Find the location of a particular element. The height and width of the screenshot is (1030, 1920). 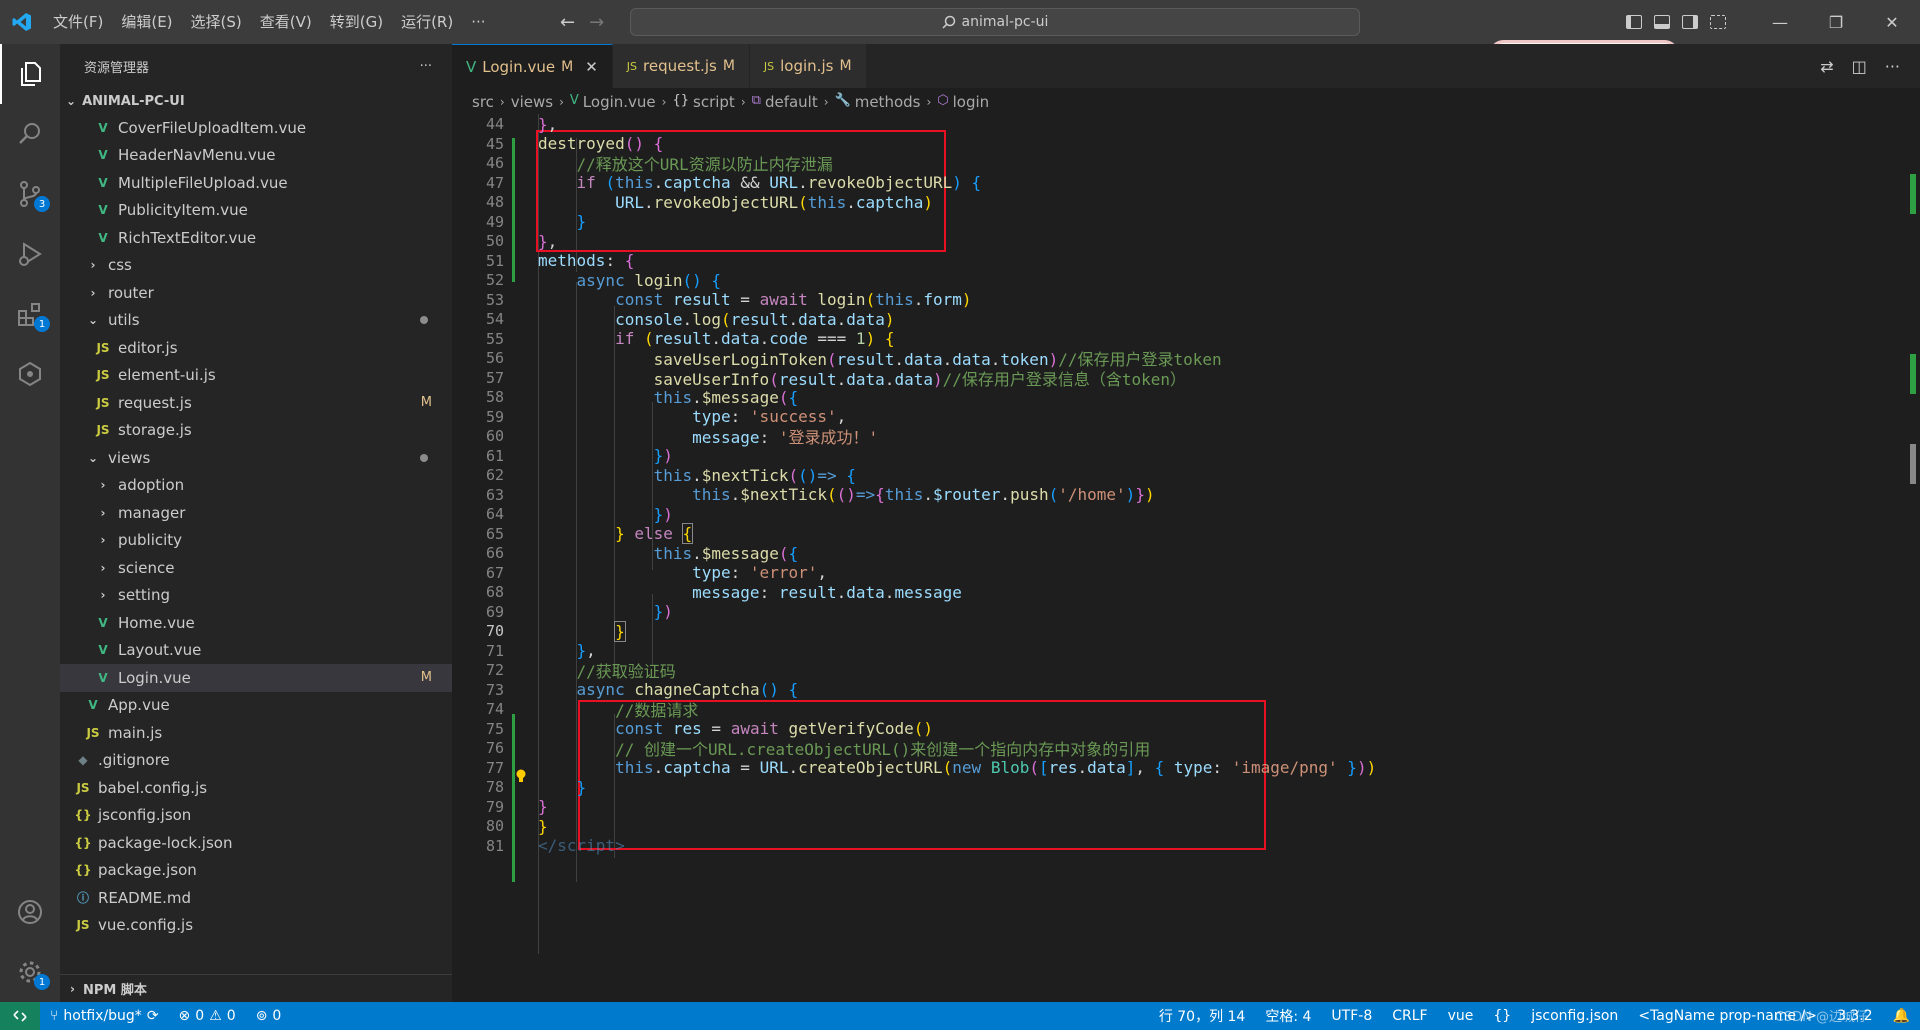

tree-item: JS storage.js is located at coordinates (256, 431).